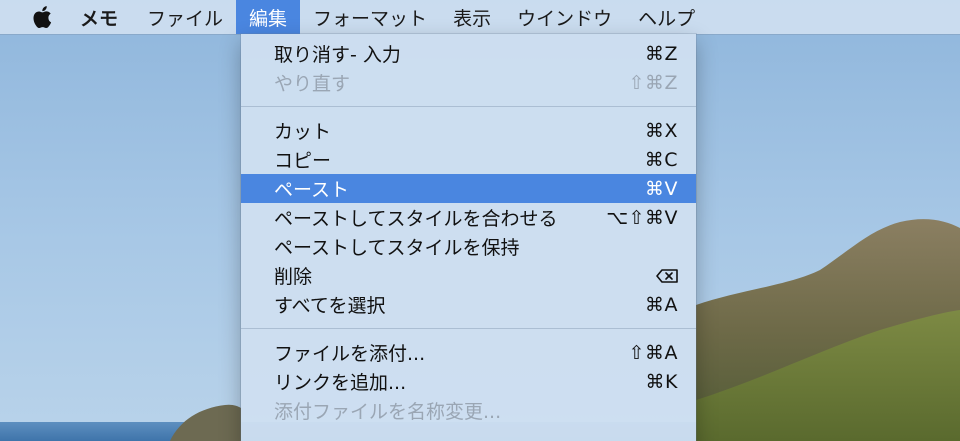 The width and height of the screenshot is (960, 441). I want to click on menu-item-undo: 取り消す- 入力 ⌘Z, so click(468, 53).